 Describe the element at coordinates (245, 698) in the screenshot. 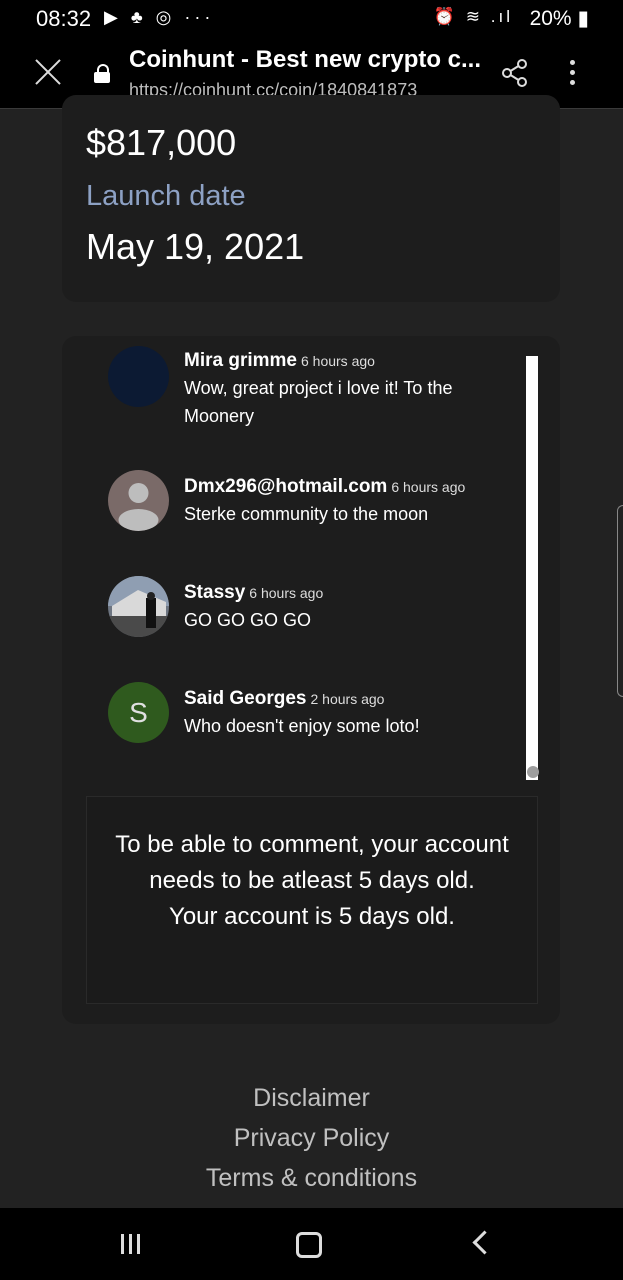

I see `comment-author: Said Georges` at that location.